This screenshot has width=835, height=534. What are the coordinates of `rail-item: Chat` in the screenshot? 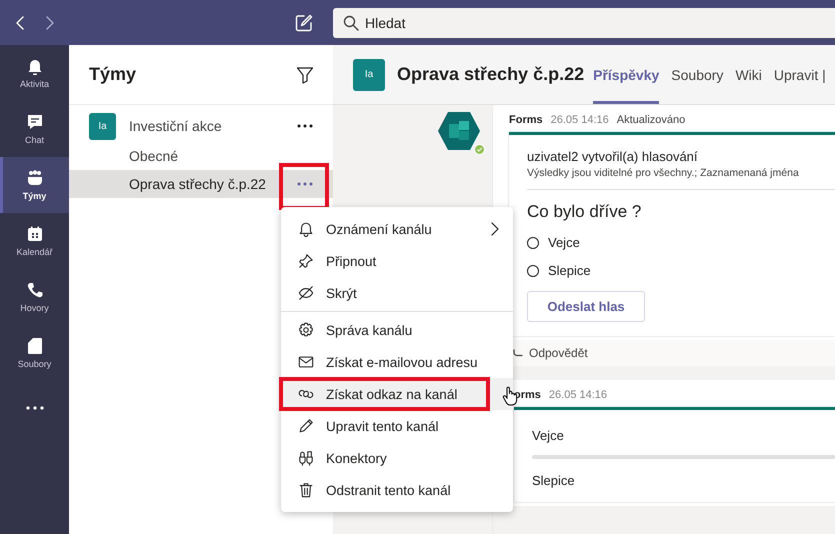 It's located at (34, 129).